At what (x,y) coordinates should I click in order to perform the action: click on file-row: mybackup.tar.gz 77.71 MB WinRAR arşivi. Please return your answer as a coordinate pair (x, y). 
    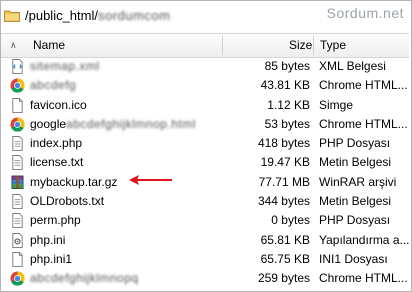
    Looking at the image, I should click on (205, 182).